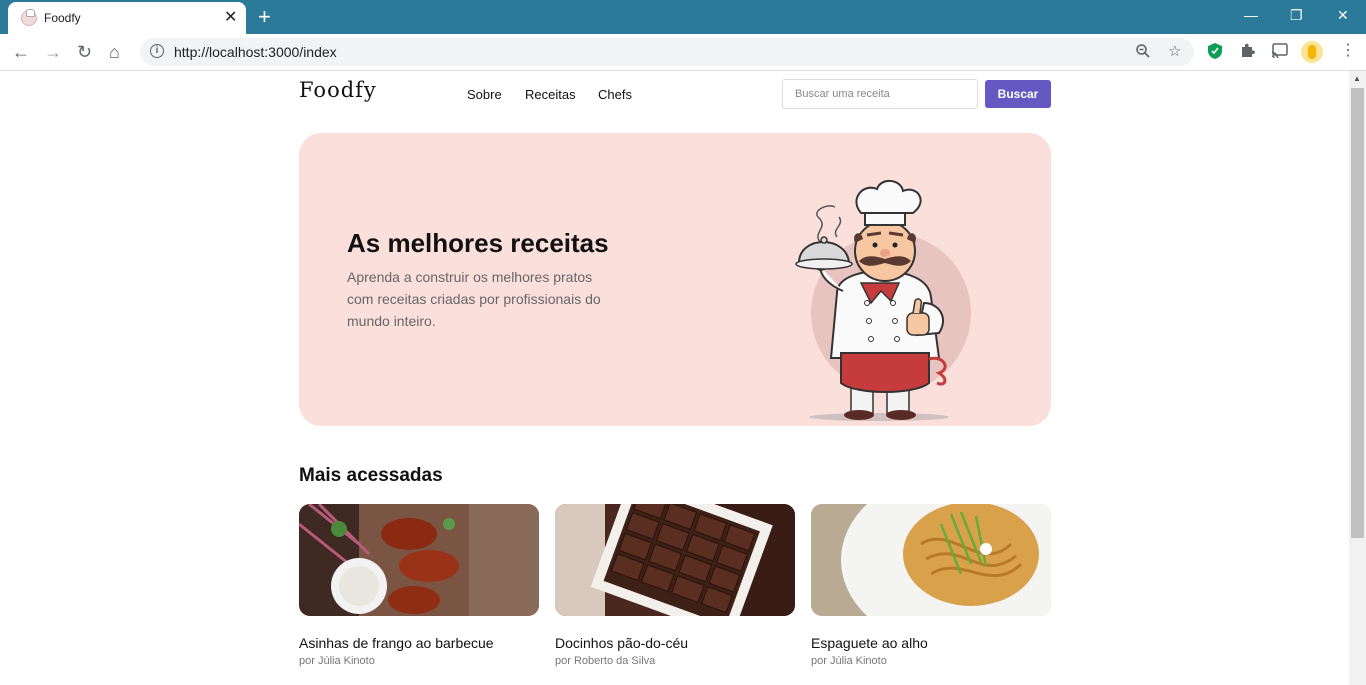 Image resolution: width=1366 pixels, height=685 pixels. Describe the element at coordinates (338, 90) in the screenshot. I see `site-logo: Foodfy` at that location.